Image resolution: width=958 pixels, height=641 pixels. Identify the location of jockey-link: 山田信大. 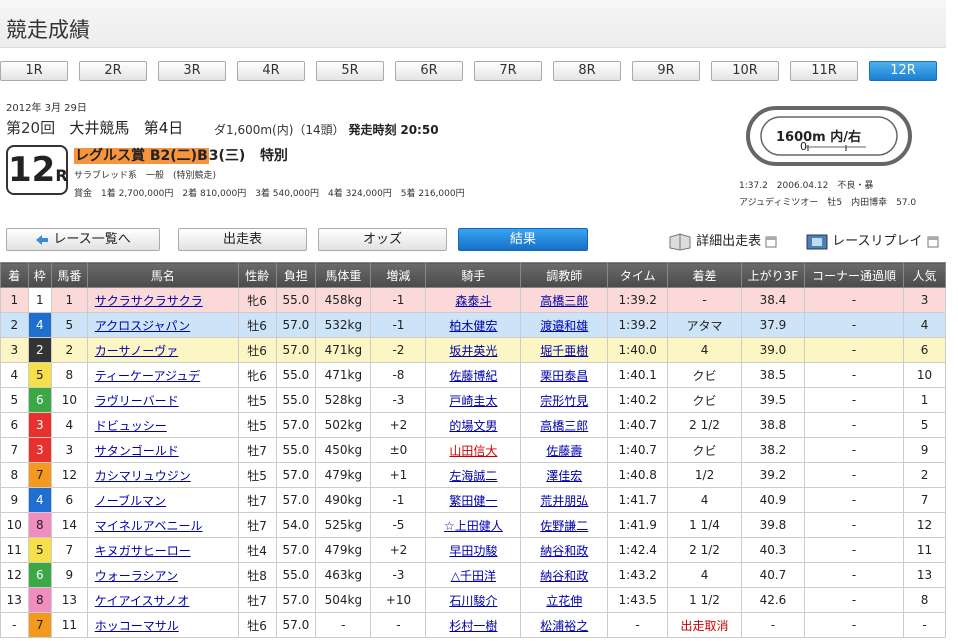
(473, 451).